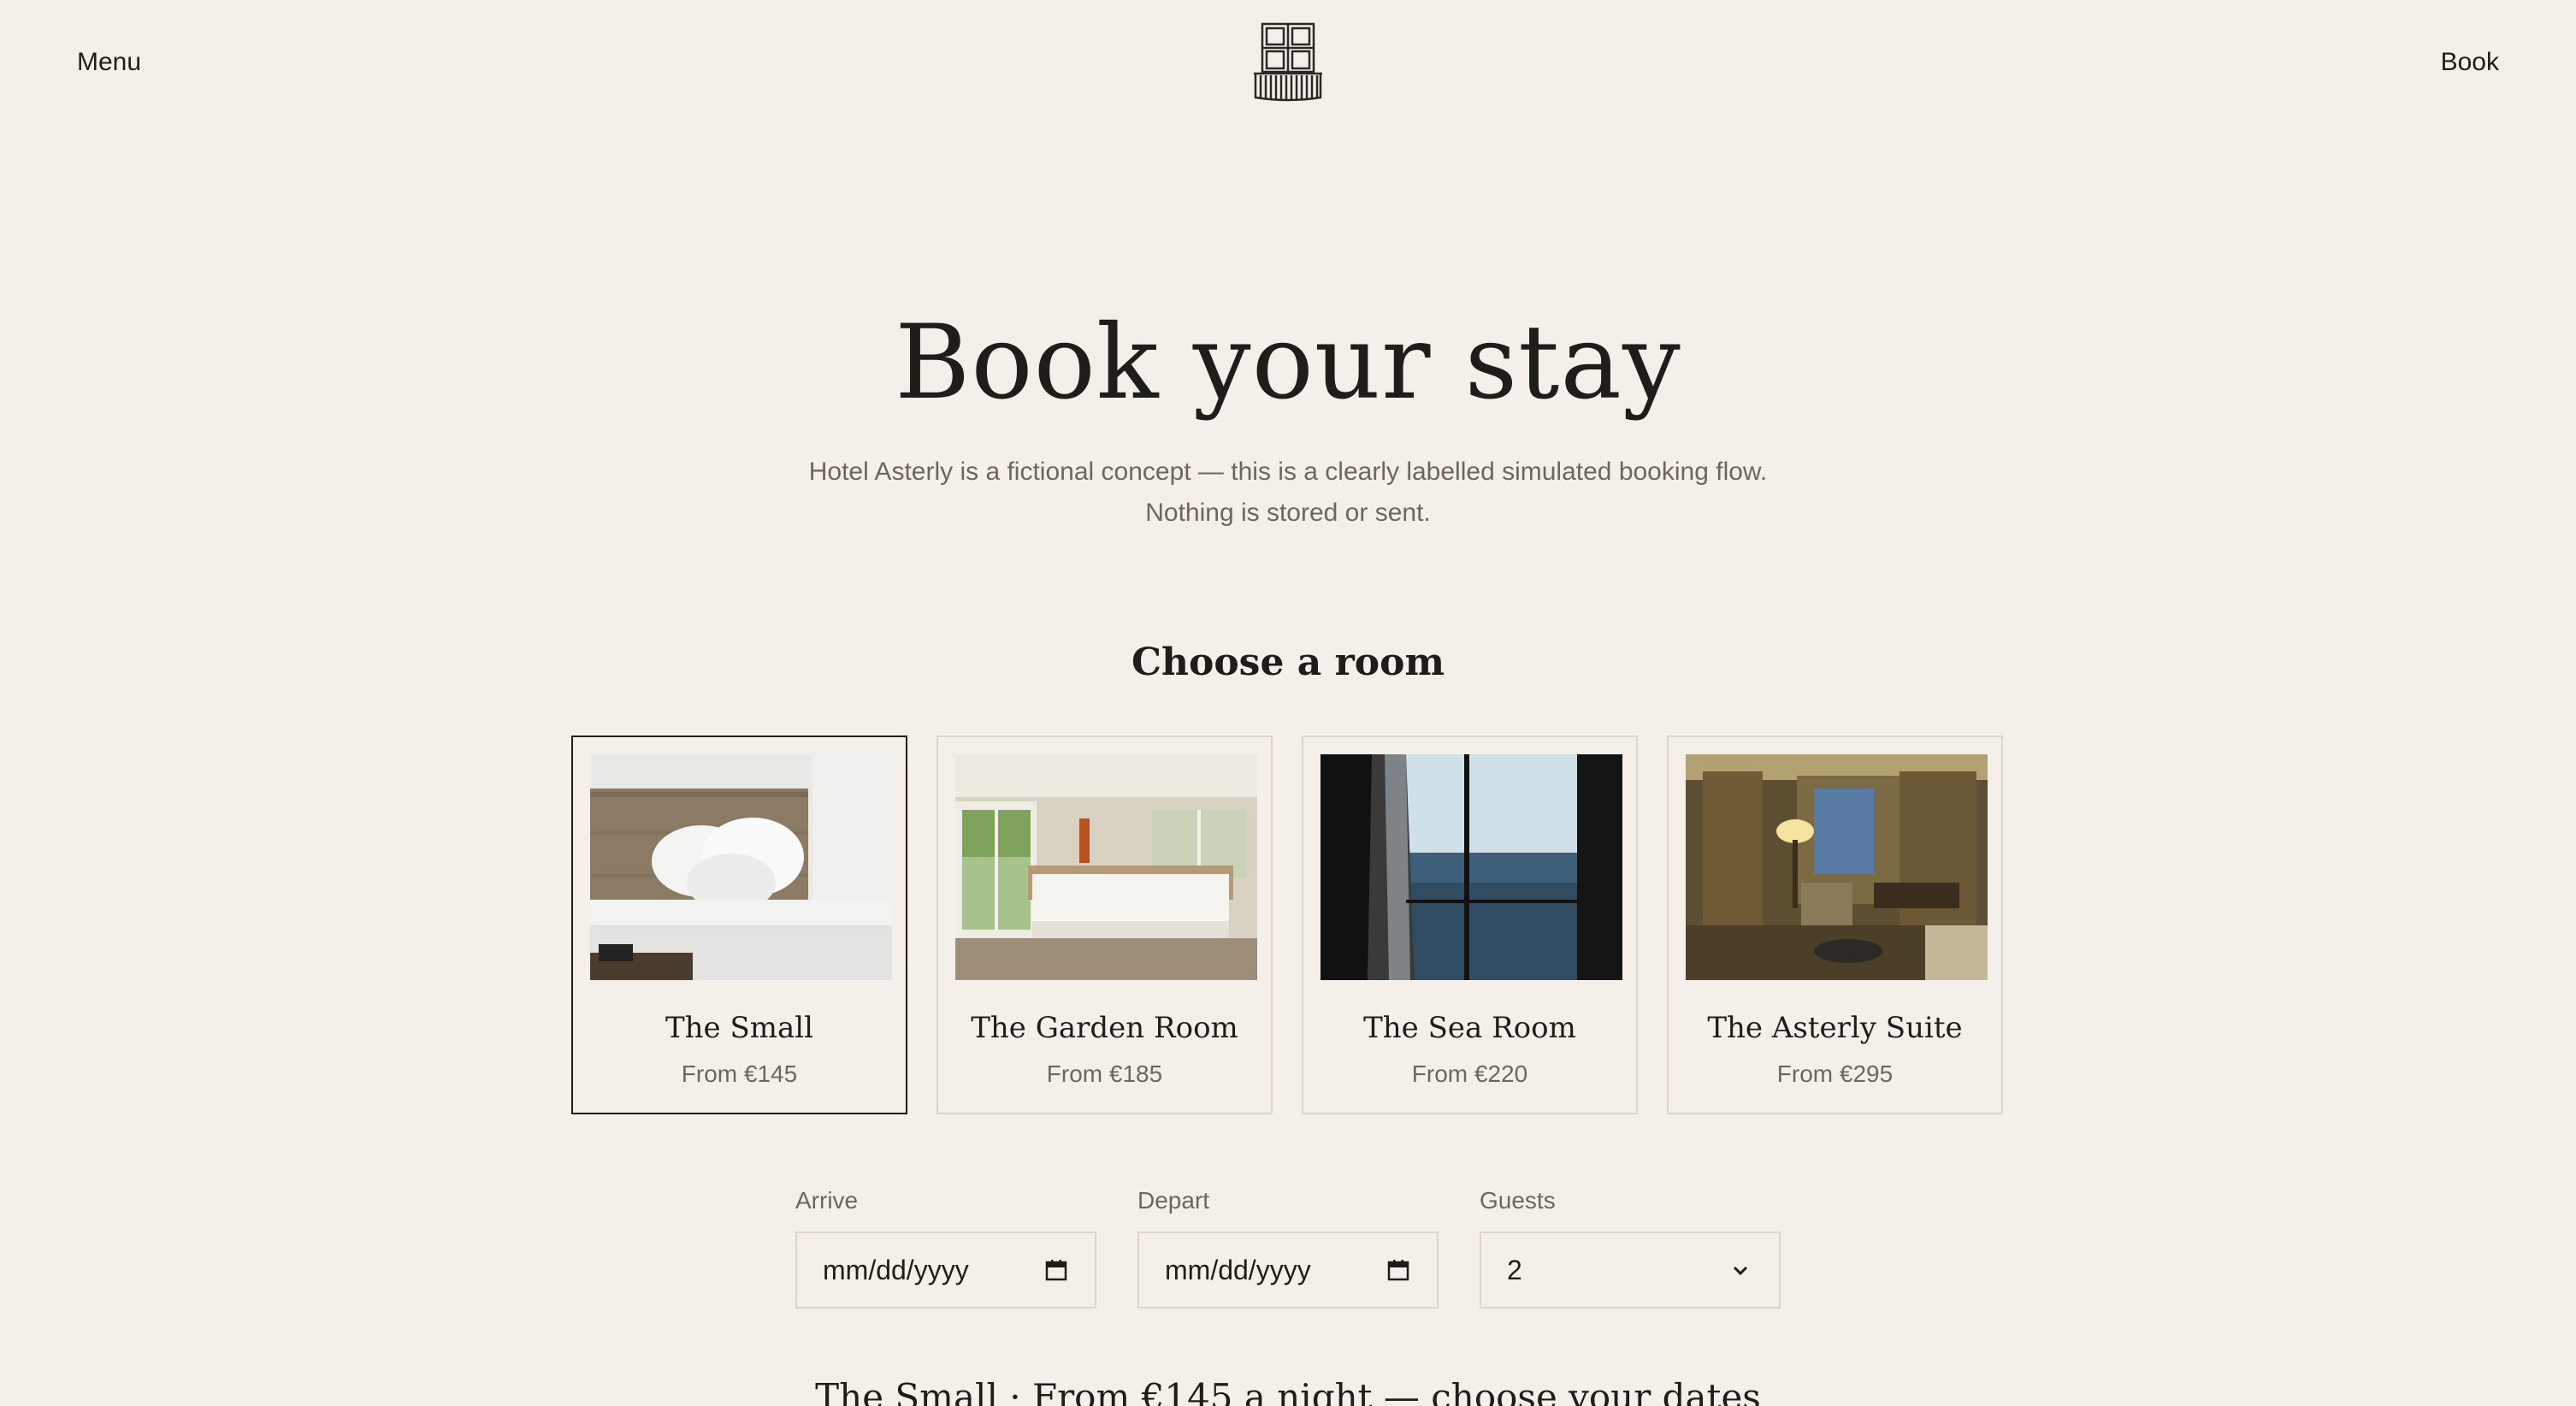 This screenshot has width=2576, height=1406. Describe the element at coordinates (1469, 1073) in the screenshot. I see `room-price: From €220` at that location.